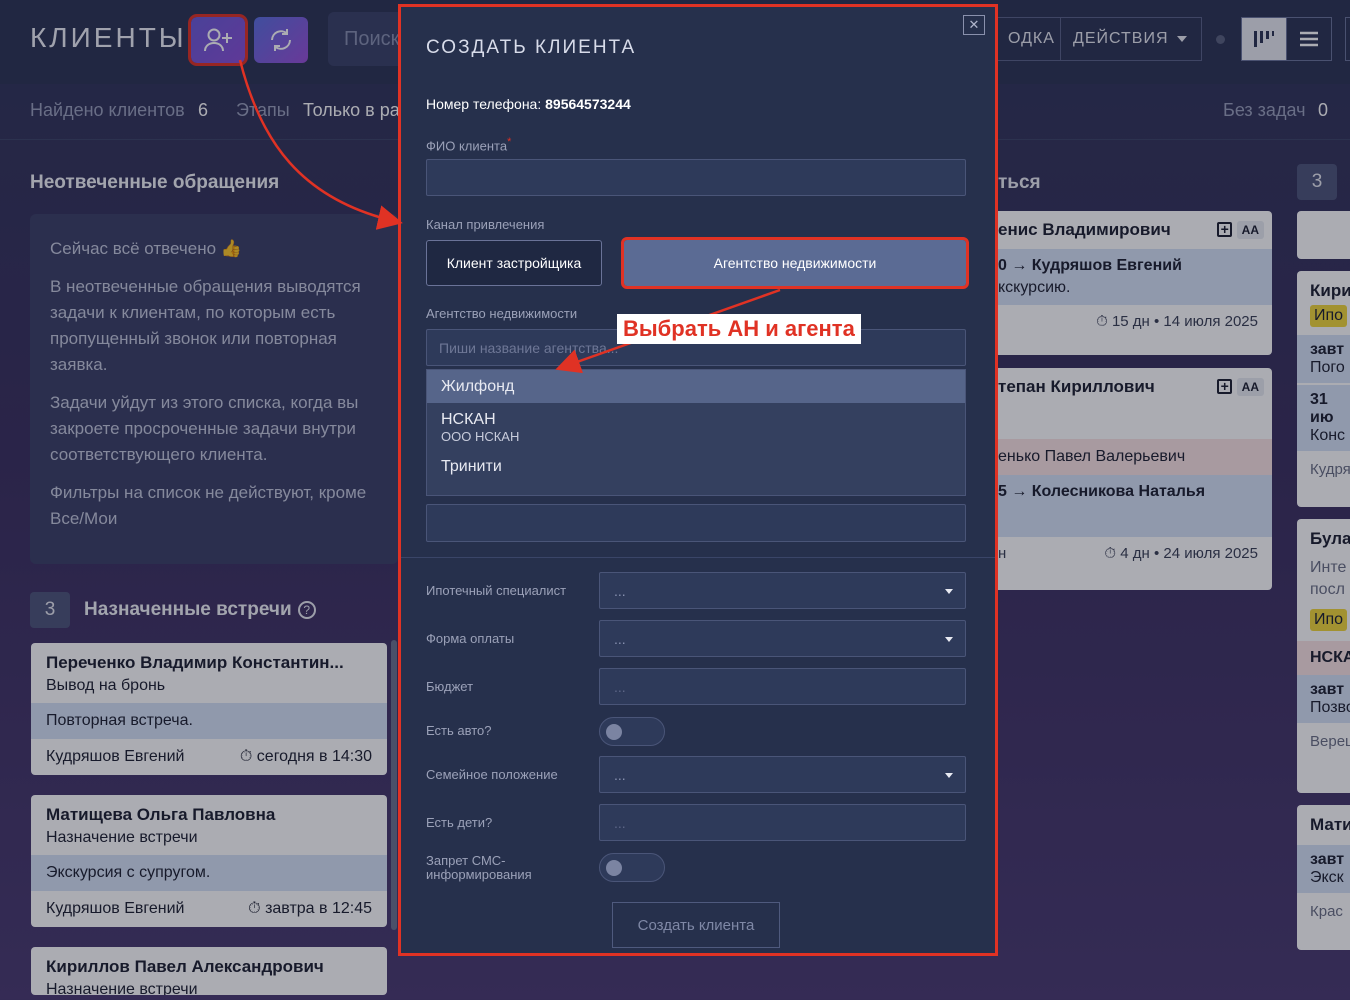 The image size is (1350, 1000). Describe the element at coordinates (696, 386) in the screenshot. I see `dropdown-option-zhilfond: Жилфонд` at that location.